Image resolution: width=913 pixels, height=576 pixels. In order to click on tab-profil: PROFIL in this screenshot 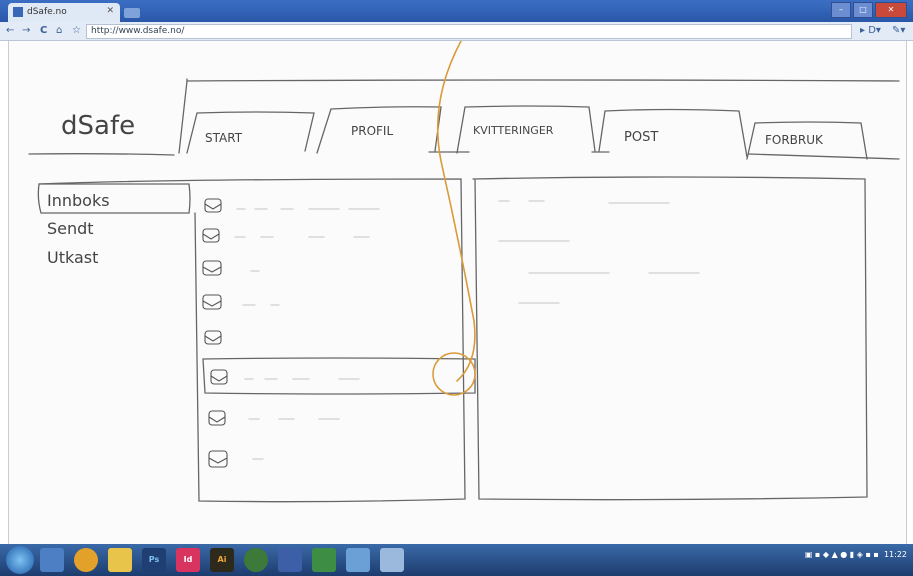, I will do `click(372, 131)`.